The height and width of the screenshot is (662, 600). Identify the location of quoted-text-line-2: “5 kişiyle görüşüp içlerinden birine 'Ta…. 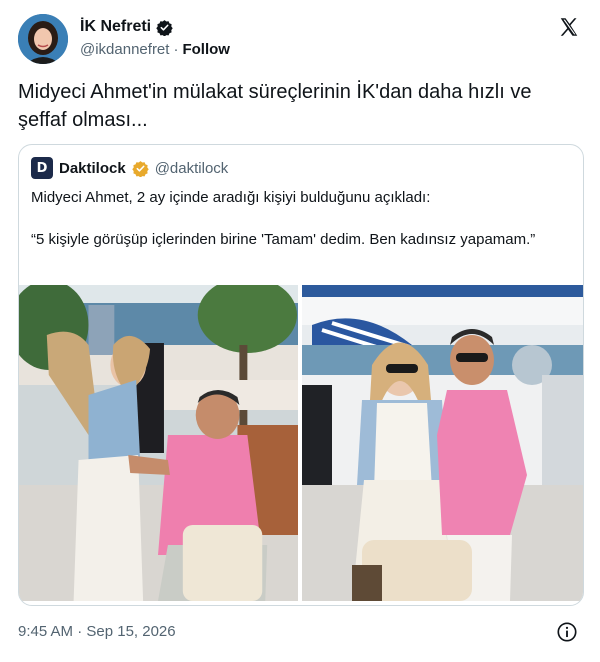
(283, 239).